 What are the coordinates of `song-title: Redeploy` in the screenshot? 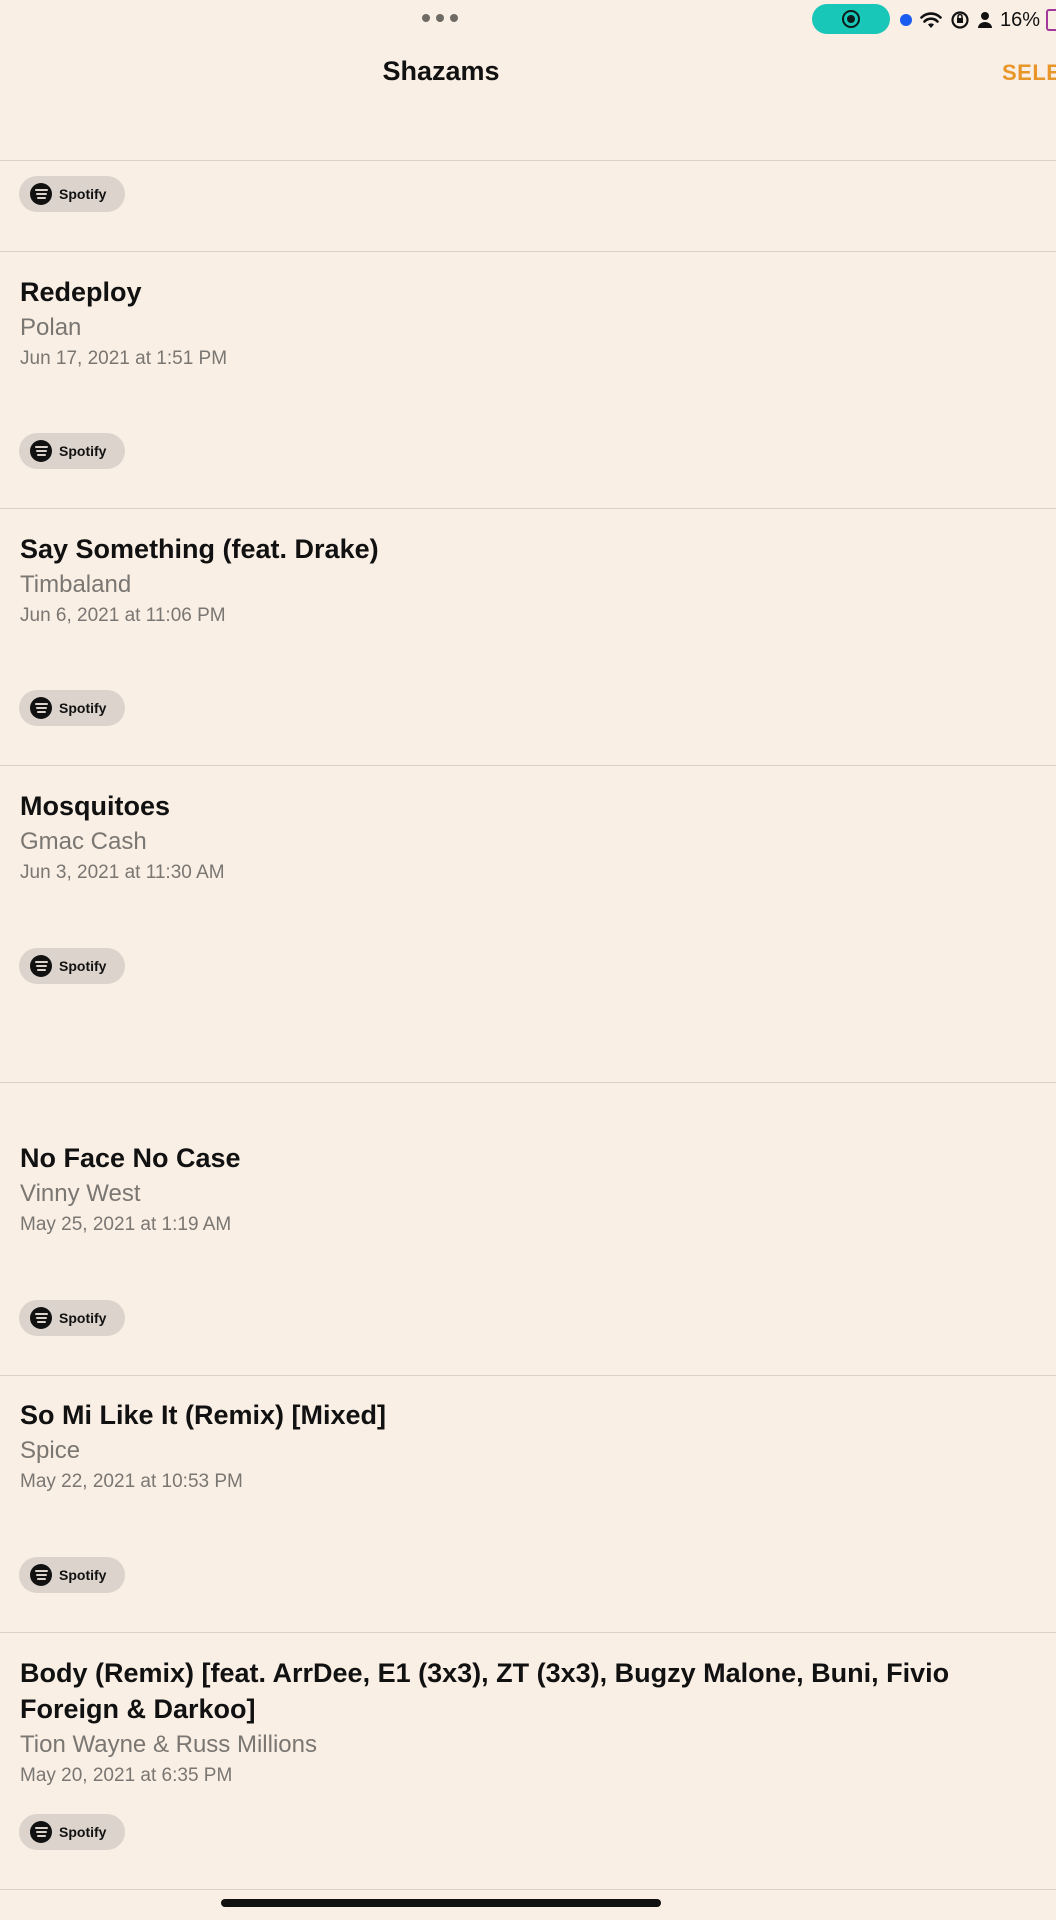 It's located at (81, 292).